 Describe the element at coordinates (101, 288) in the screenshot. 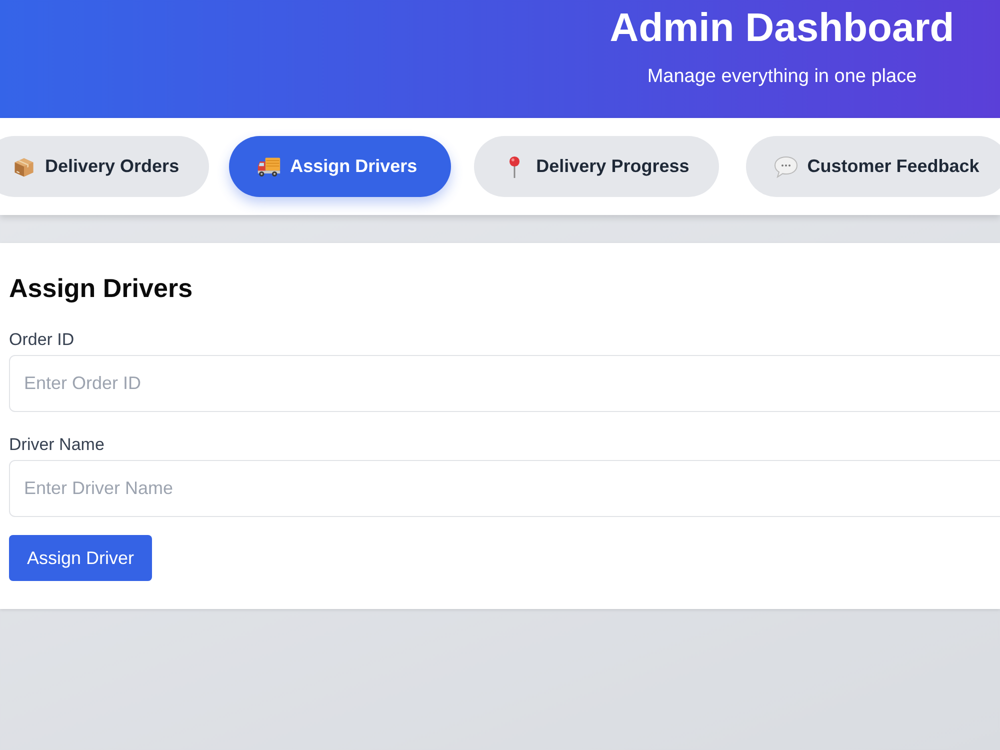

I see `section-heading: Assign Drivers` at that location.